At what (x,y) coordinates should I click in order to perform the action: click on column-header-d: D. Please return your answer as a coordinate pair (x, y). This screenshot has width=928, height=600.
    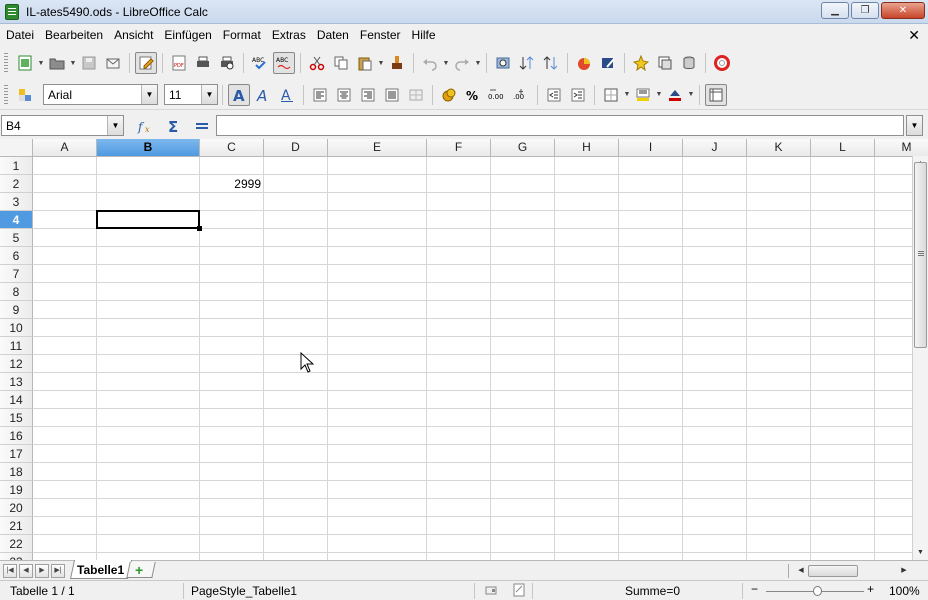
    Looking at the image, I should click on (296, 148).